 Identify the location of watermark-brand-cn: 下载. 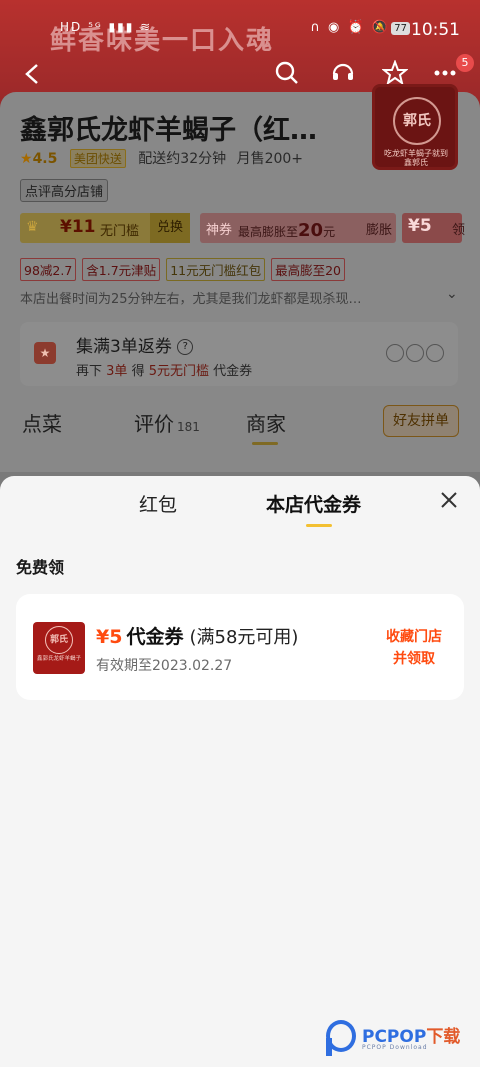
(443, 1037).